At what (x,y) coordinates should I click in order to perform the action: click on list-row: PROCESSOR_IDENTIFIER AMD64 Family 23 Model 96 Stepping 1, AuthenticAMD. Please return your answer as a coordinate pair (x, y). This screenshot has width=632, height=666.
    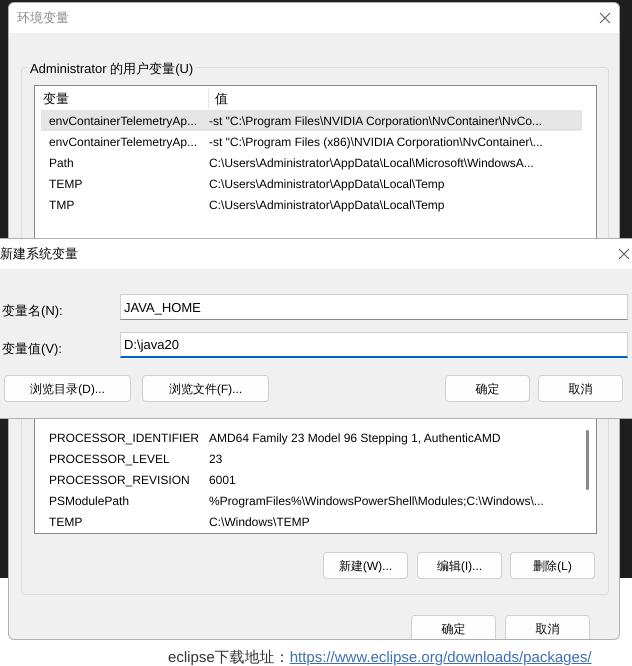
    Looking at the image, I should click on (311, 437).